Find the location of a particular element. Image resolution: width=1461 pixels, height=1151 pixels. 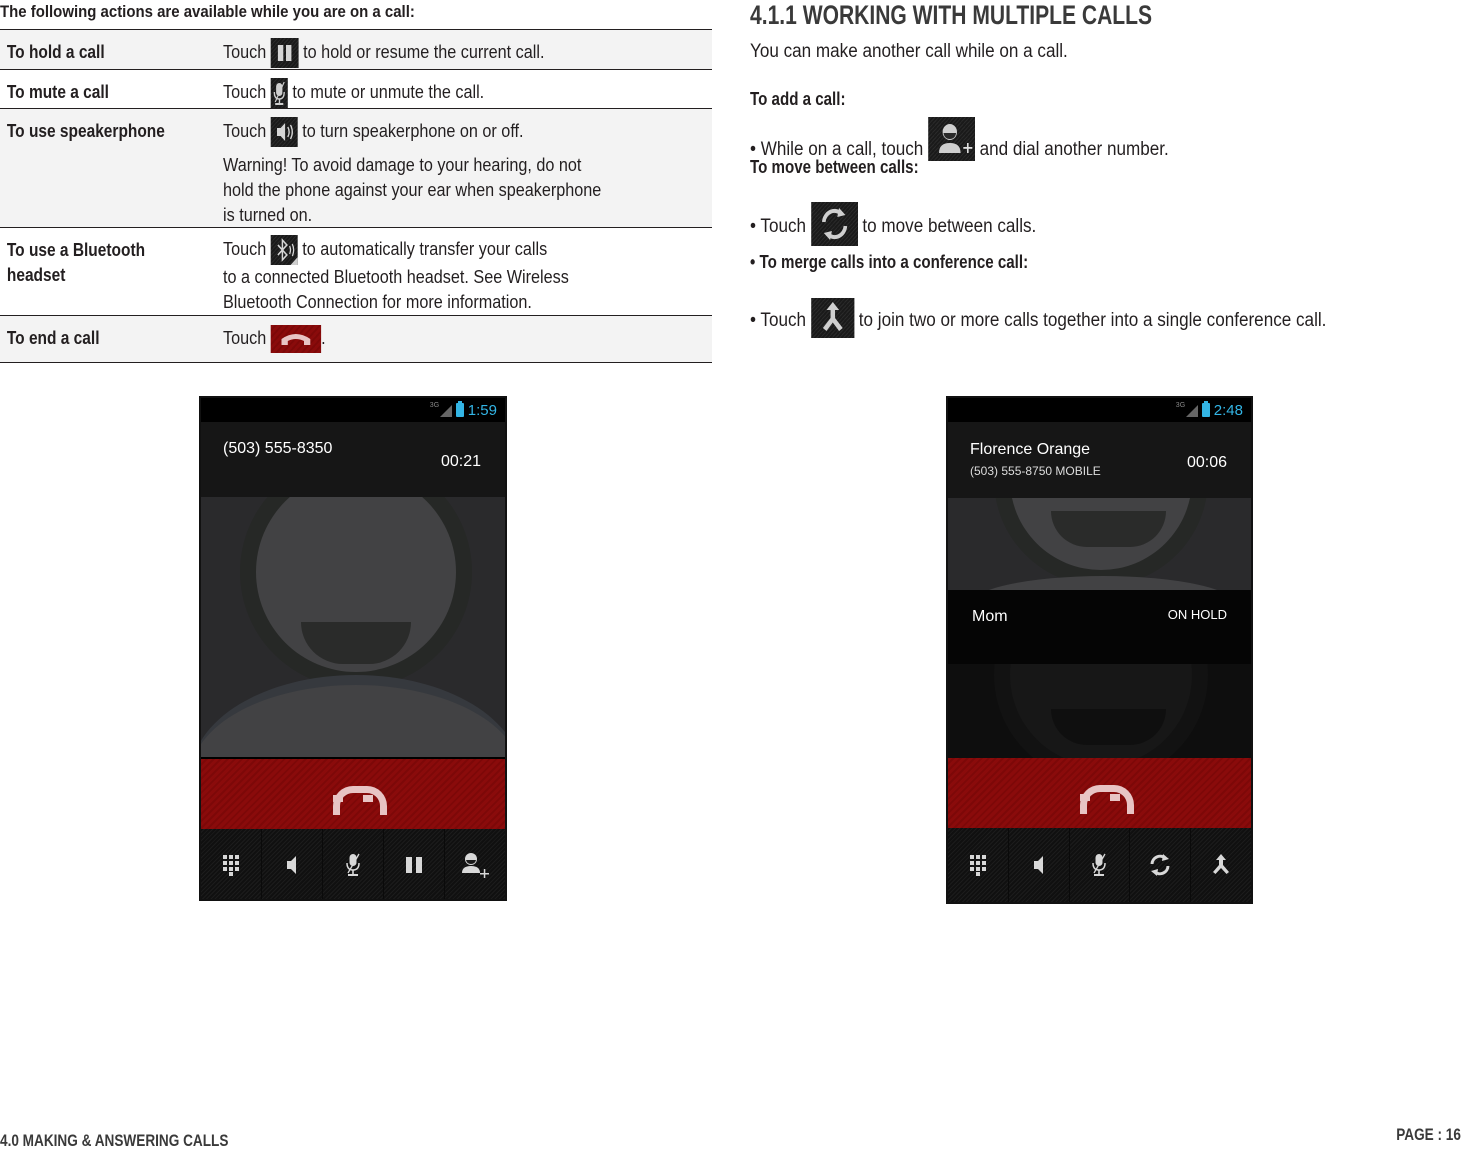

chapter-footer: 4.0 MAKING & ANSWERING CALLS is located at coordinates (114, 1140).